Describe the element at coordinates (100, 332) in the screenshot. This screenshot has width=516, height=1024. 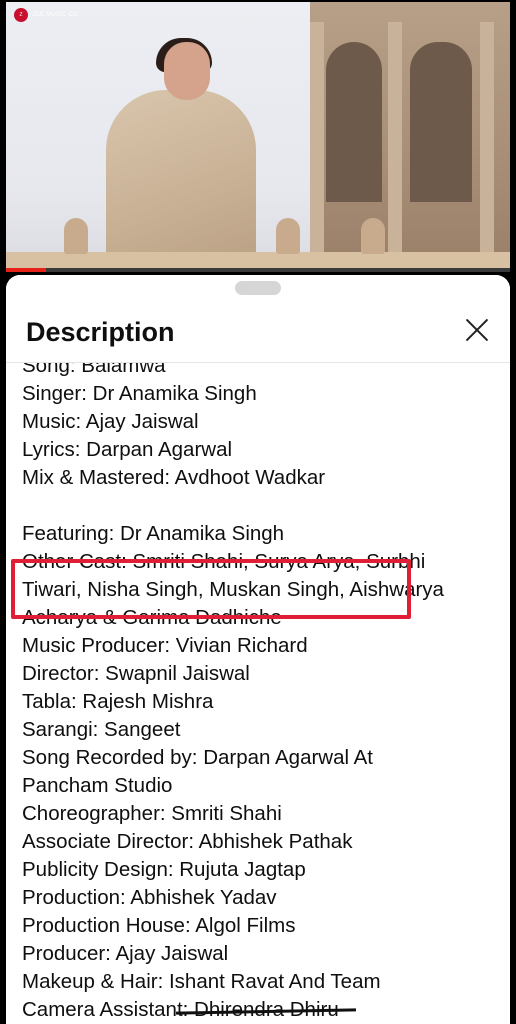
I see `description-title: Description` at that location.